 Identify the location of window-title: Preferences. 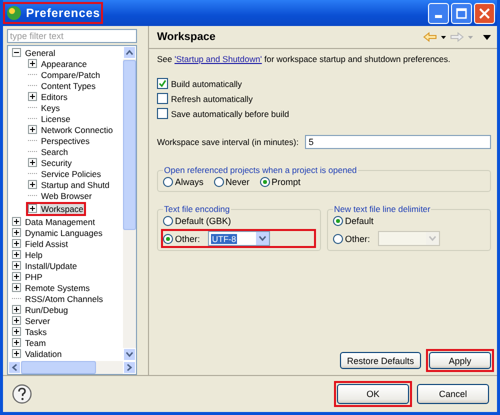
(63, 13).